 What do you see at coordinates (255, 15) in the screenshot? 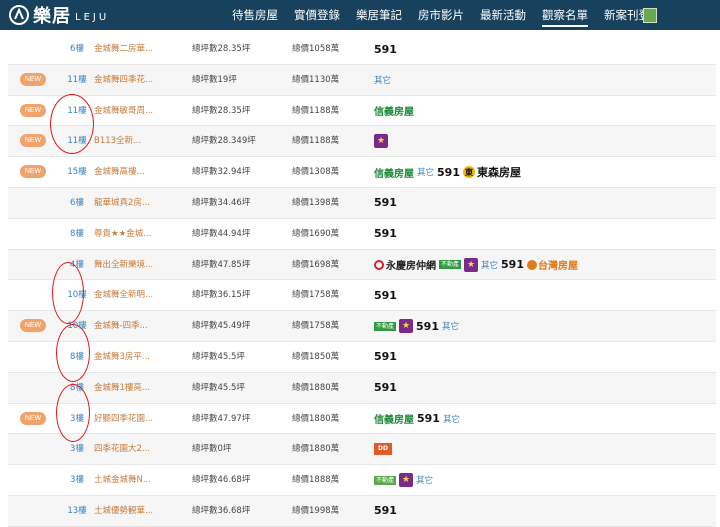
I see `nav-item-for-sale: 待售房屋` at bounding box center [255, 15].